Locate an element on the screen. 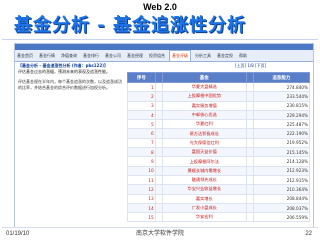  table-header: 序号 is located at coordinates (141, 77).